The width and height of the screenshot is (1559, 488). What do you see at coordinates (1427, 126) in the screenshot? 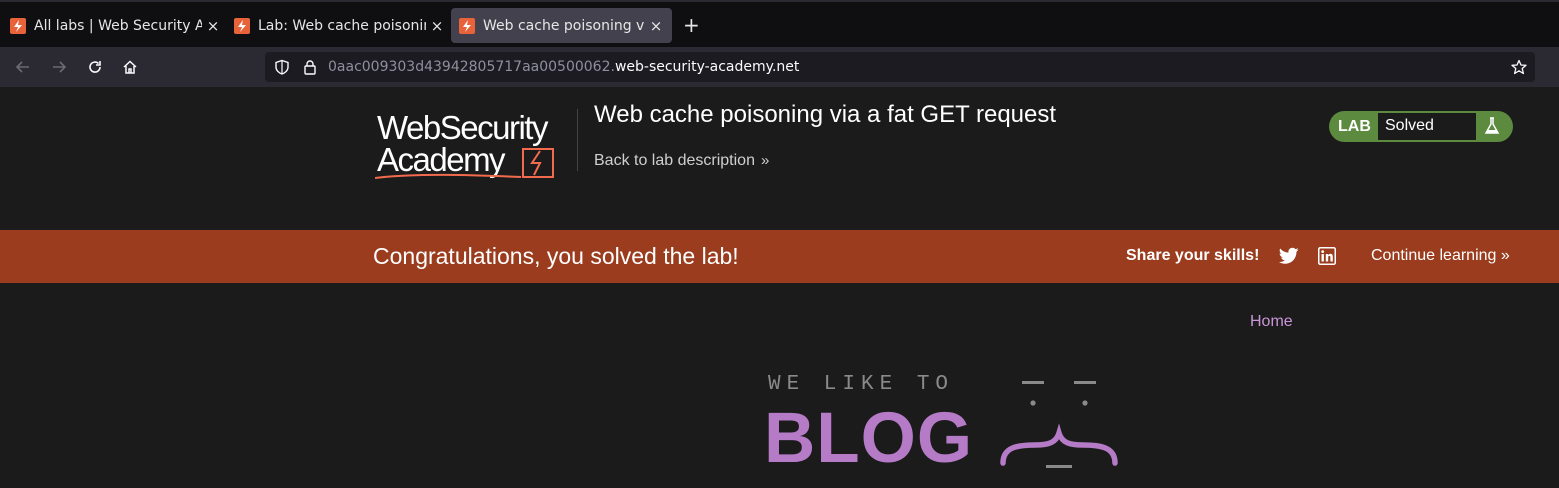
I see `lab-status-value: Solved` at bounding box center [1427, 126].